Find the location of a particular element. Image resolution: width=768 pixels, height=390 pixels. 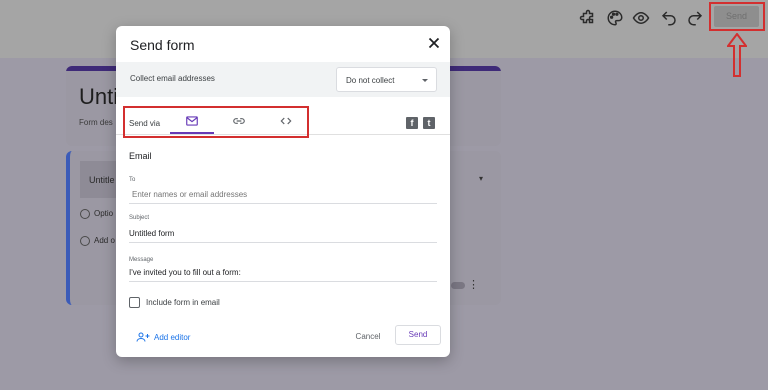

chevron-down-icon is located at coordinates (425, 80).